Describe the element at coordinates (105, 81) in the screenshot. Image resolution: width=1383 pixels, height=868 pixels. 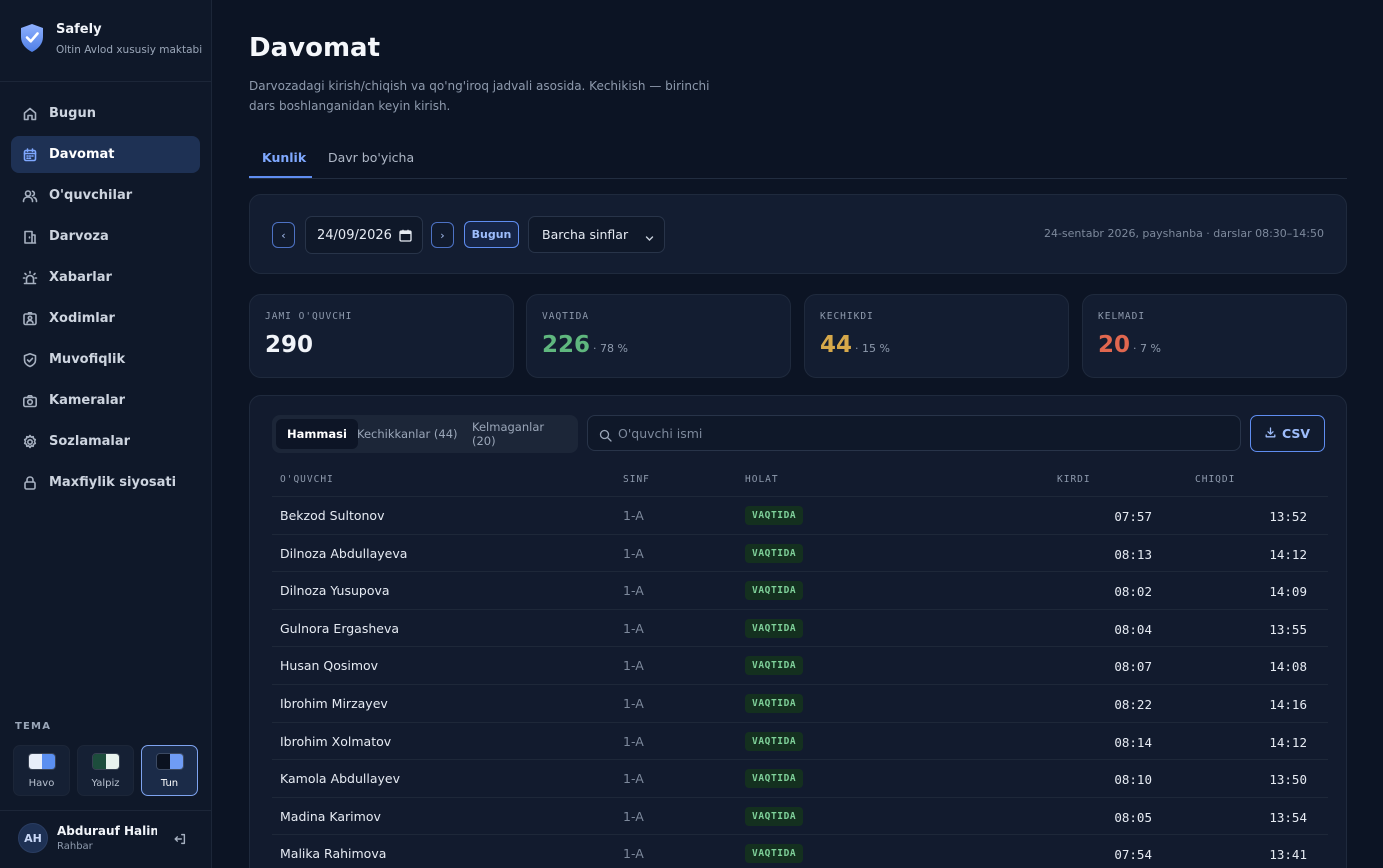
I see `divider` at that location.